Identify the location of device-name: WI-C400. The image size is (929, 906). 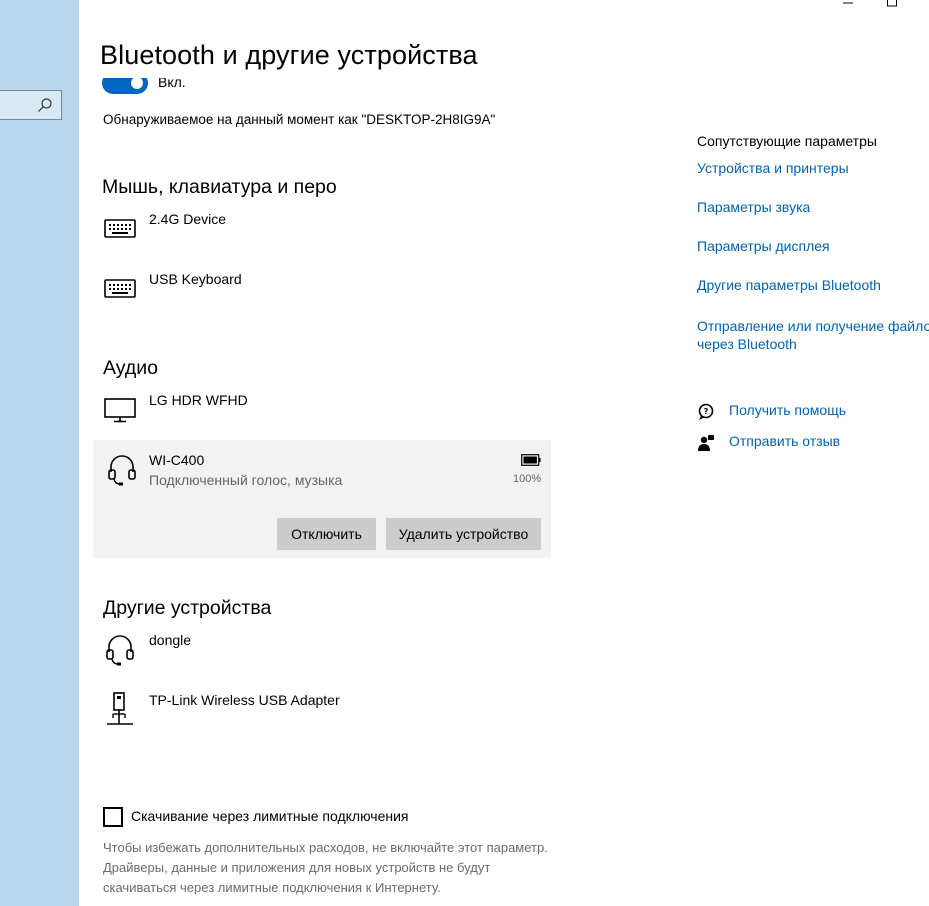
(177, 460).